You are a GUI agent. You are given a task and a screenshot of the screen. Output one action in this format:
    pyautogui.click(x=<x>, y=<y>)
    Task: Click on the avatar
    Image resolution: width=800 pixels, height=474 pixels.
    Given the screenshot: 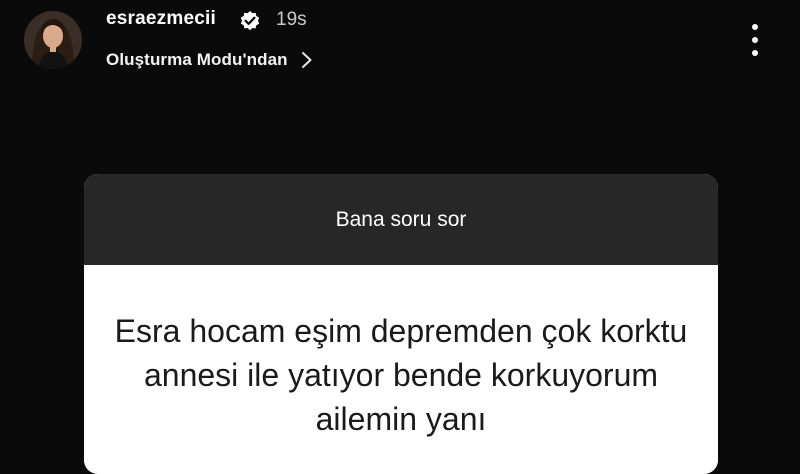 What is the action you would take?
    pyautogui.click(x=53, y=40)
    